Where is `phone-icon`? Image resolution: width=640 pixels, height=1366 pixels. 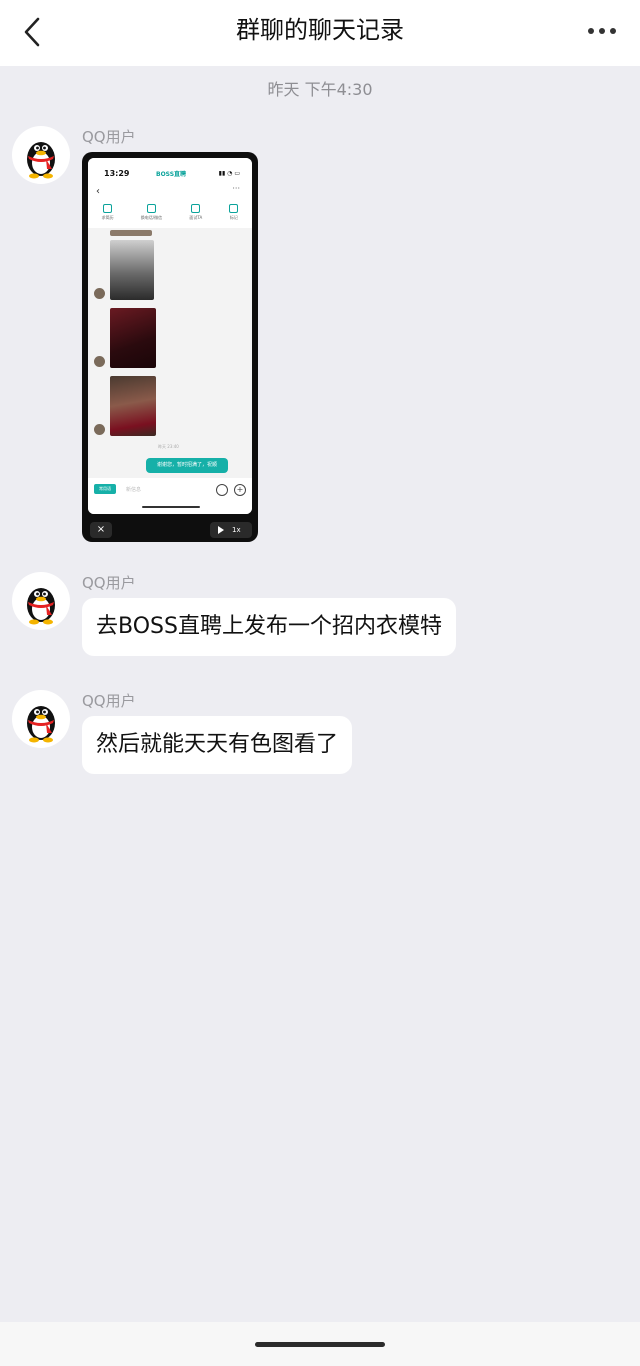 phone-icon is located at coordinates (151, 208).